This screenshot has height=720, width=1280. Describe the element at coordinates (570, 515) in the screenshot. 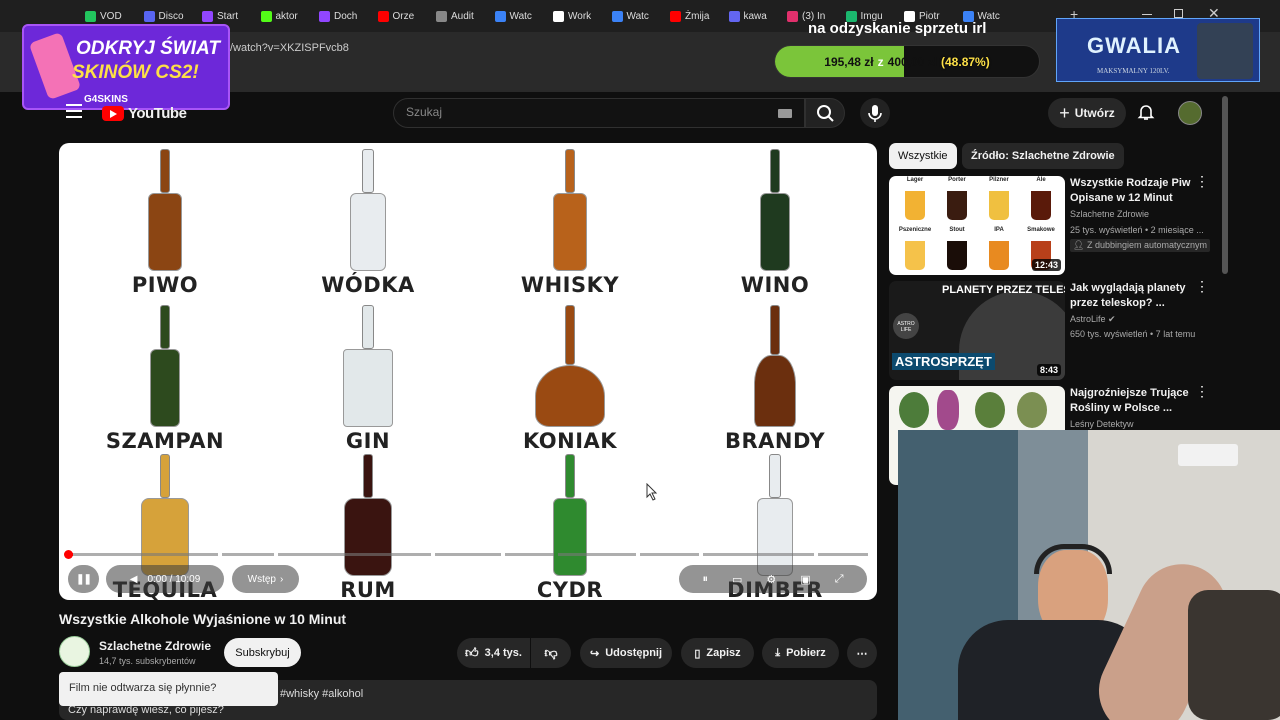

I see `bottle-cider` at that location.